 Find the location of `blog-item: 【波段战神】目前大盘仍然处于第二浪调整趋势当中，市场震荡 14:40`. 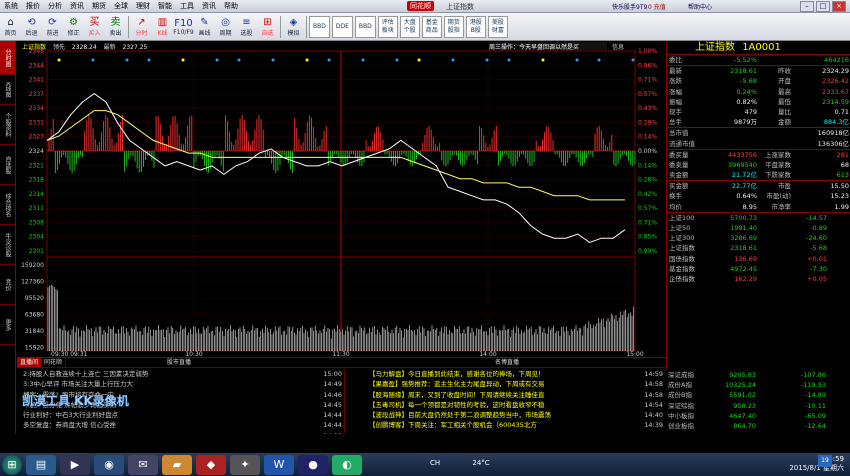

blog-item: 【波段战神】目前大盘仍然处于第二浪调整趋势当中，市场震荡 14:40 is located at coordinates (506, 415).